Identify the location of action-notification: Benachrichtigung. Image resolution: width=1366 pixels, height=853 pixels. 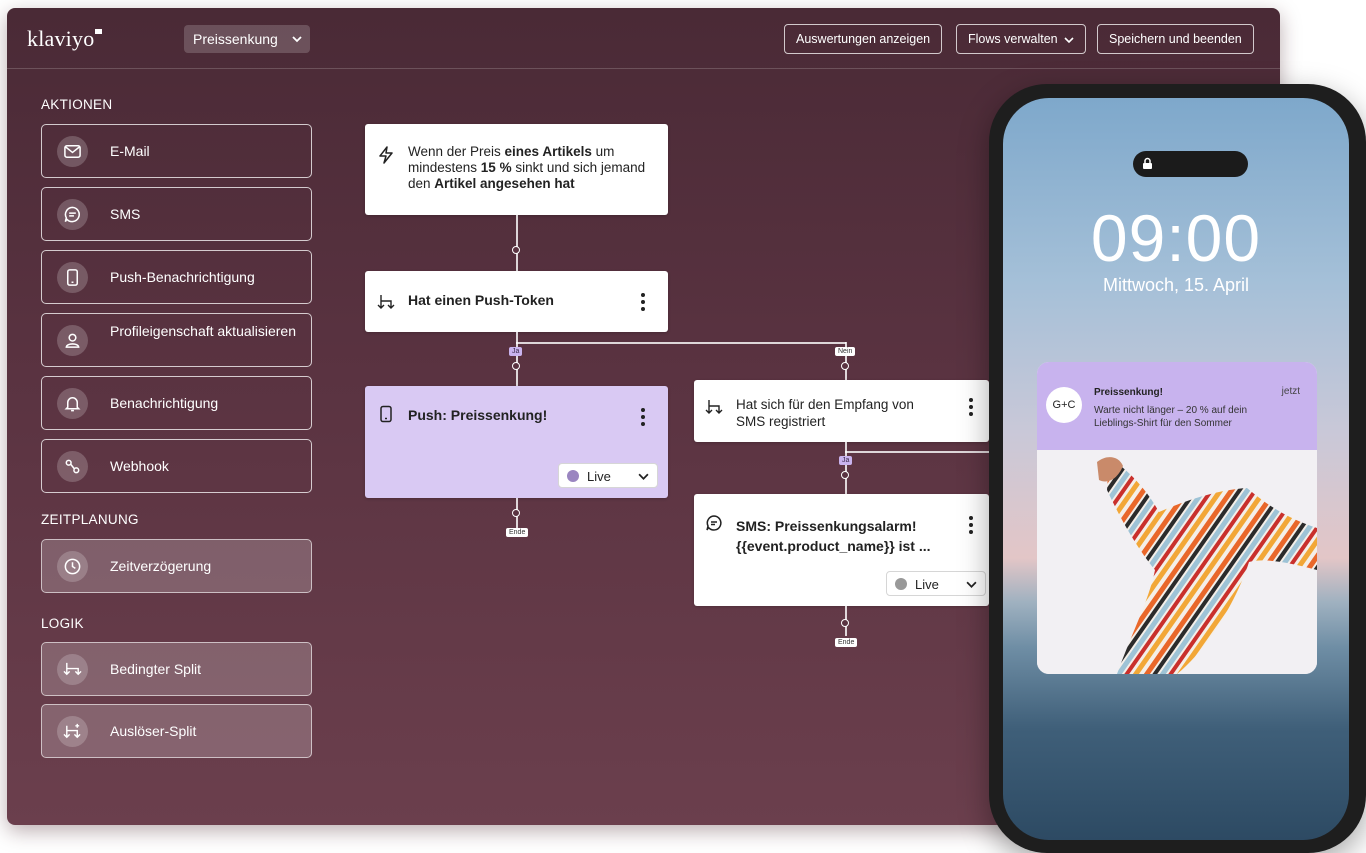
(176, 403).